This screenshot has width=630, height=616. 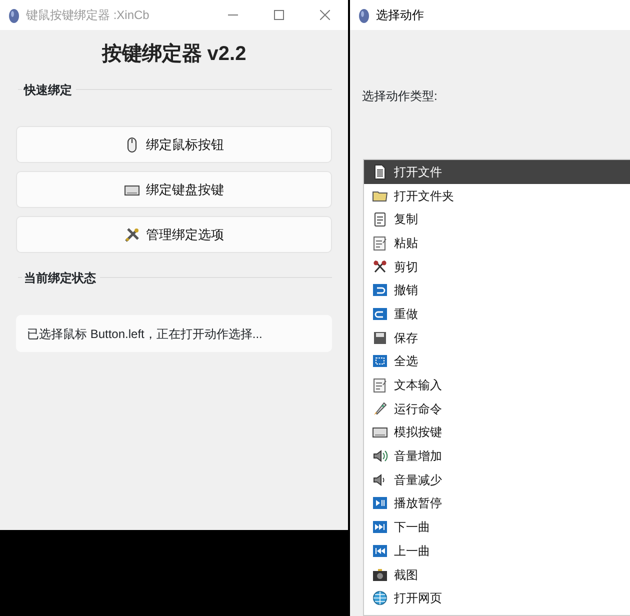 What do you see at coordinates (497, 527) in the screenshot?
I see `action-item: 下一曲` at bounding box center [497, 527].